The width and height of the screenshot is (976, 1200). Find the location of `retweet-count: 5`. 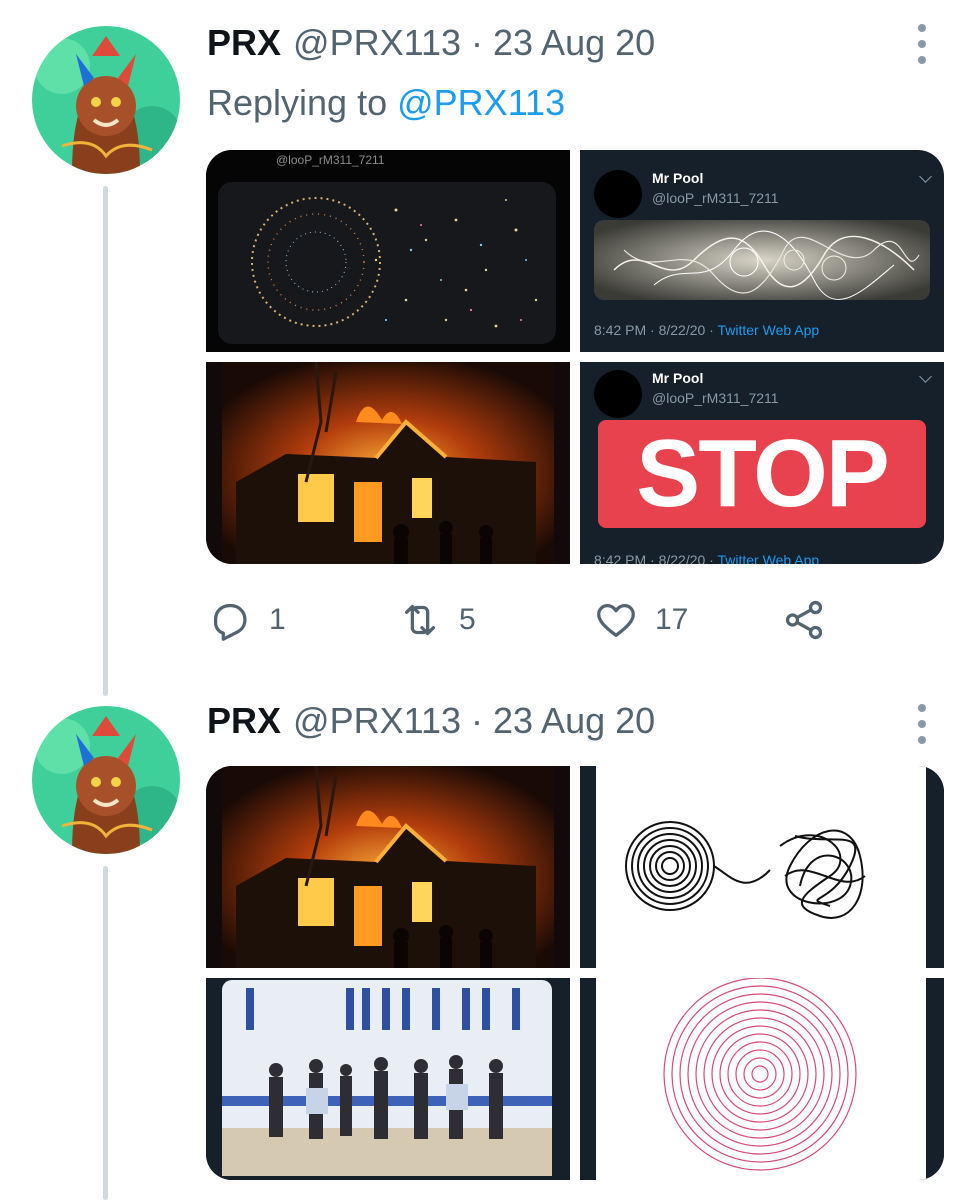

retweet-count: 5 is located at coordinates (467, 619).